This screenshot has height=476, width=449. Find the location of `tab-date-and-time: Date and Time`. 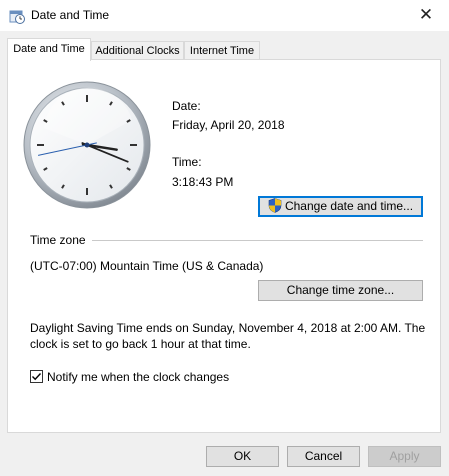

tab-date-and-time: Date and Time is located at coordinates (49, 49).